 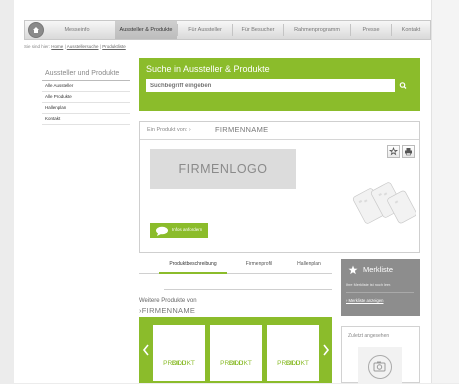 I want to click on merkliste-empty-text: Ihre Merkliste ist noch leer., so click(x=369, y=285).